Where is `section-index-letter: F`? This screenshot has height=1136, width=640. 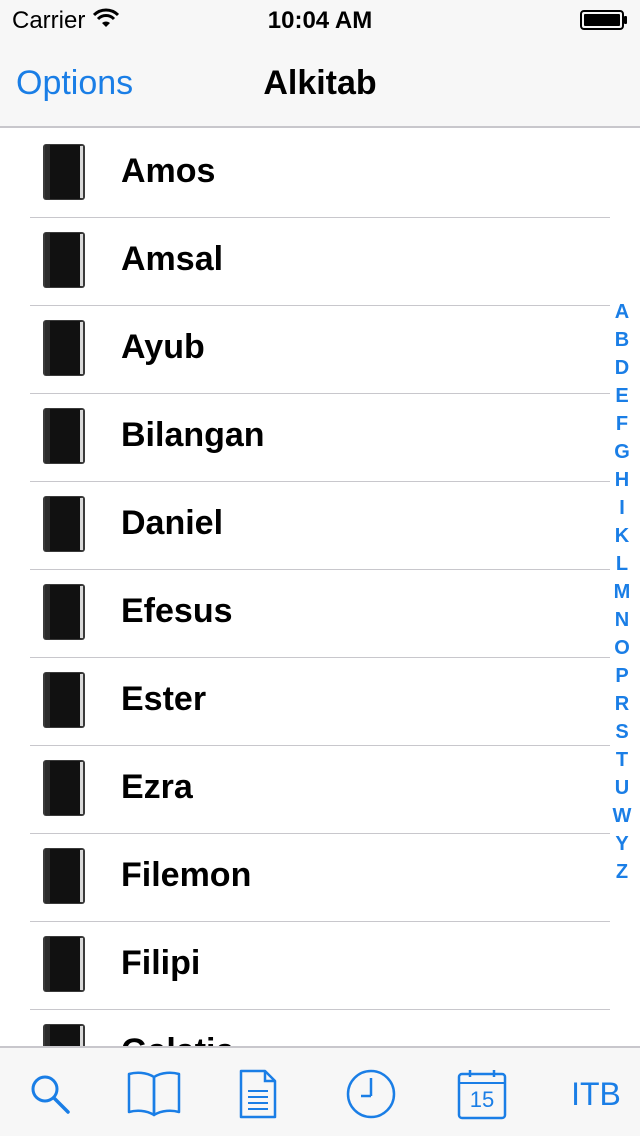
section-index-letter: F is located at coordinates (622, 424).